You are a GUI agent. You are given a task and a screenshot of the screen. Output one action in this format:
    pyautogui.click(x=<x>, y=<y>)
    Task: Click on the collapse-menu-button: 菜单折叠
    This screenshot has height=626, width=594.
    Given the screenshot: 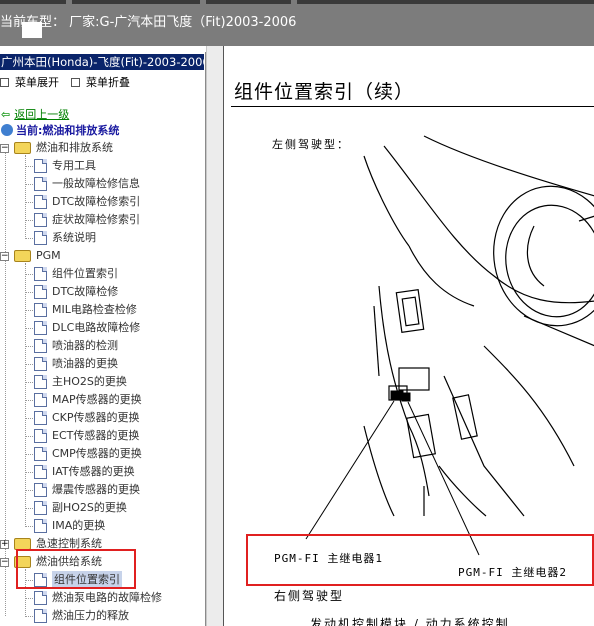 What is the action you would take?
    pyautogui.click(x=100, y=82)
    